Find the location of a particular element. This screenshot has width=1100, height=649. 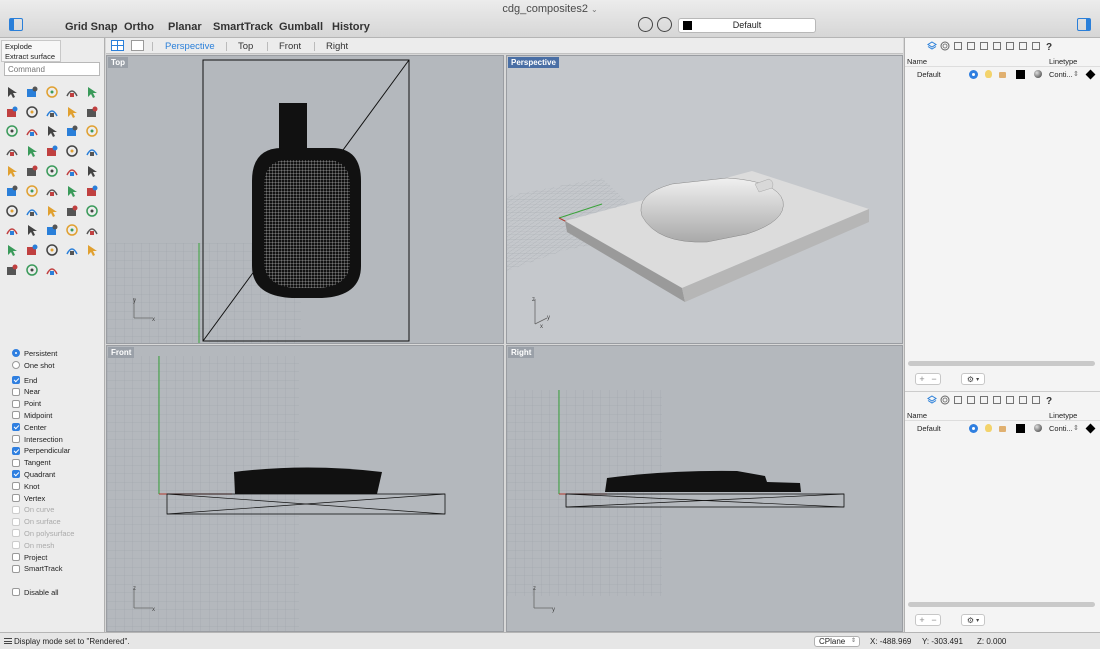

arc-icon is located at coordinates (92, 112).